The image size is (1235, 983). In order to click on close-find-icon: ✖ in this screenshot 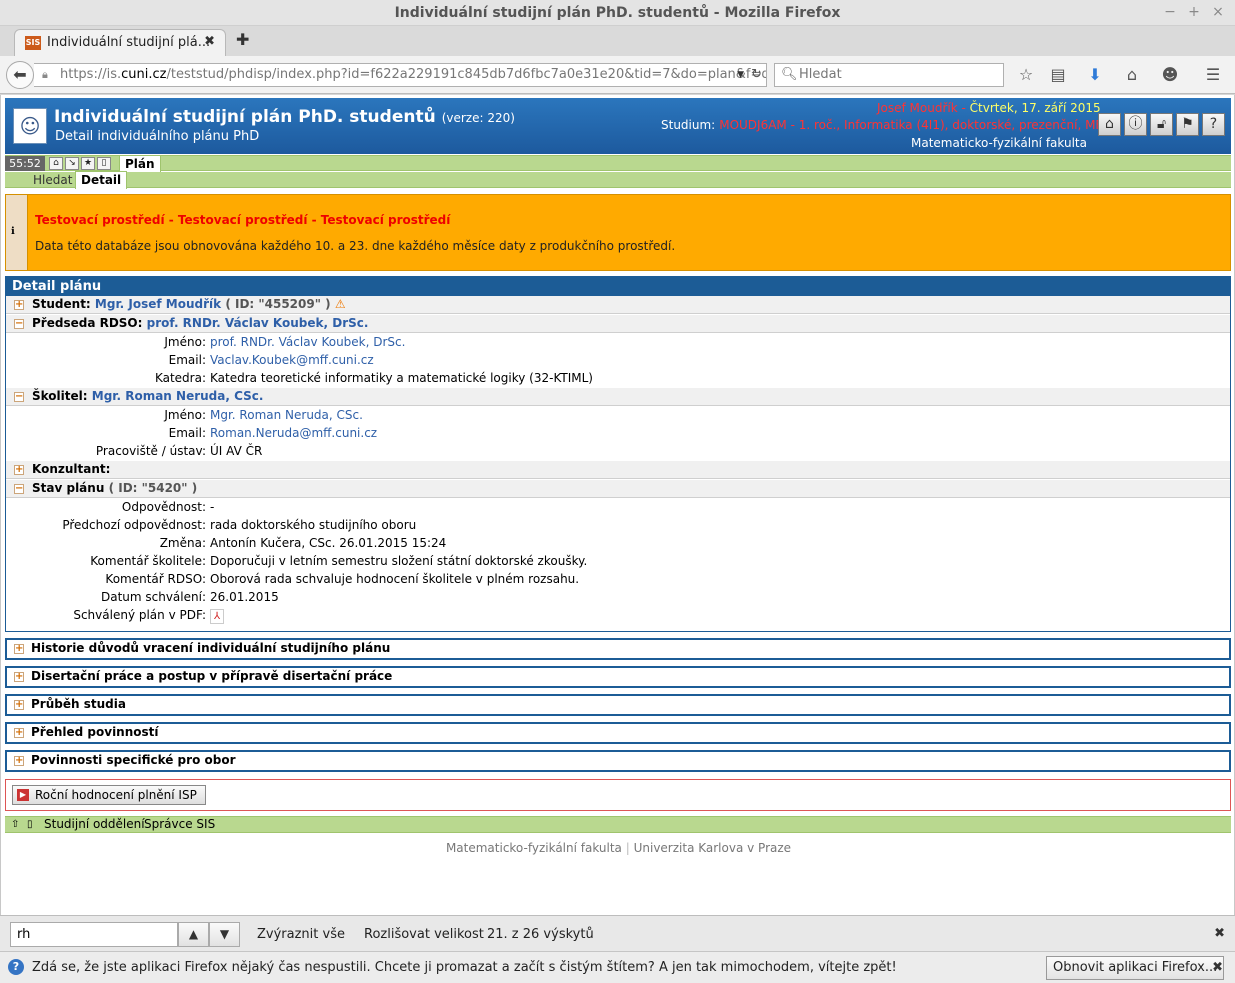, I will do `click(1219, 933)`.